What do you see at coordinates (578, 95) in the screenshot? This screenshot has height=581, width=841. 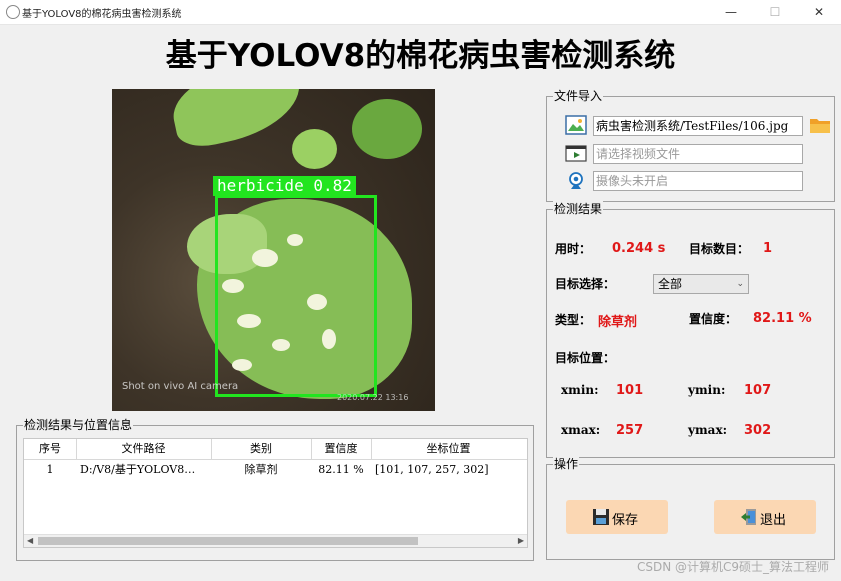 I see `group-title: 文件导入` at bounding box center [578, 95].